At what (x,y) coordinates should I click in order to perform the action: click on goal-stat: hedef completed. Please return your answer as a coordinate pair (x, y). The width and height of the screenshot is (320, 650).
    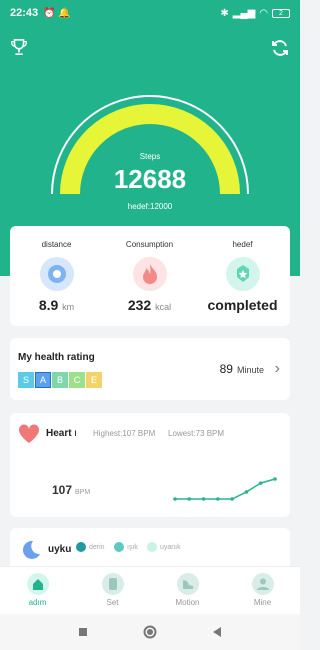
    Looking at the image, I should click on (242, 269).